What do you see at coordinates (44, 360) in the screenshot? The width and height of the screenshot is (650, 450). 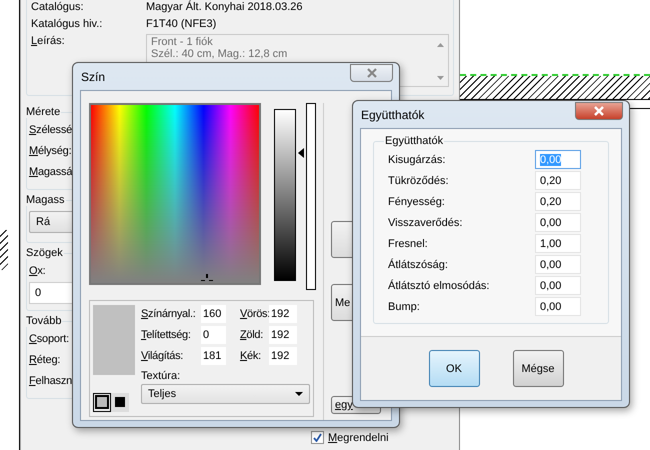 I see `field-label: Réteg:` at bounding box center [44, 360].